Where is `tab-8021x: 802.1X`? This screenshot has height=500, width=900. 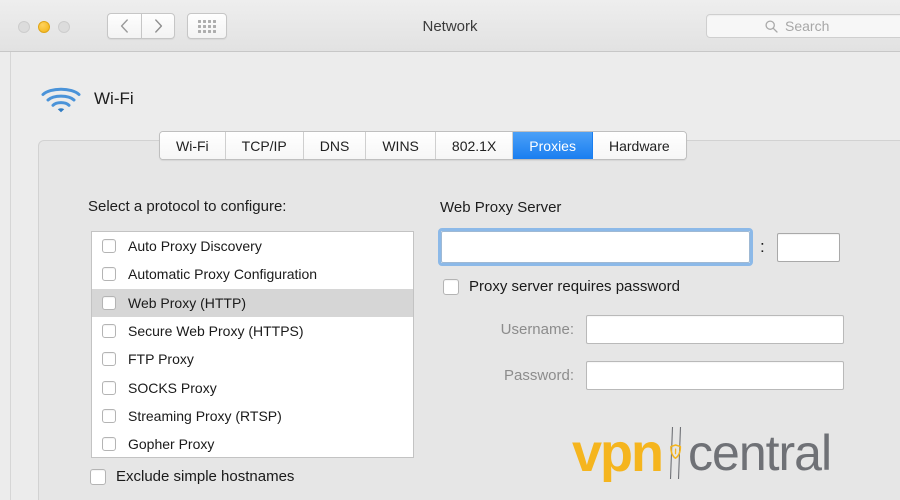
tab-8021x: 802.1X is located at coordinates (474, 145).